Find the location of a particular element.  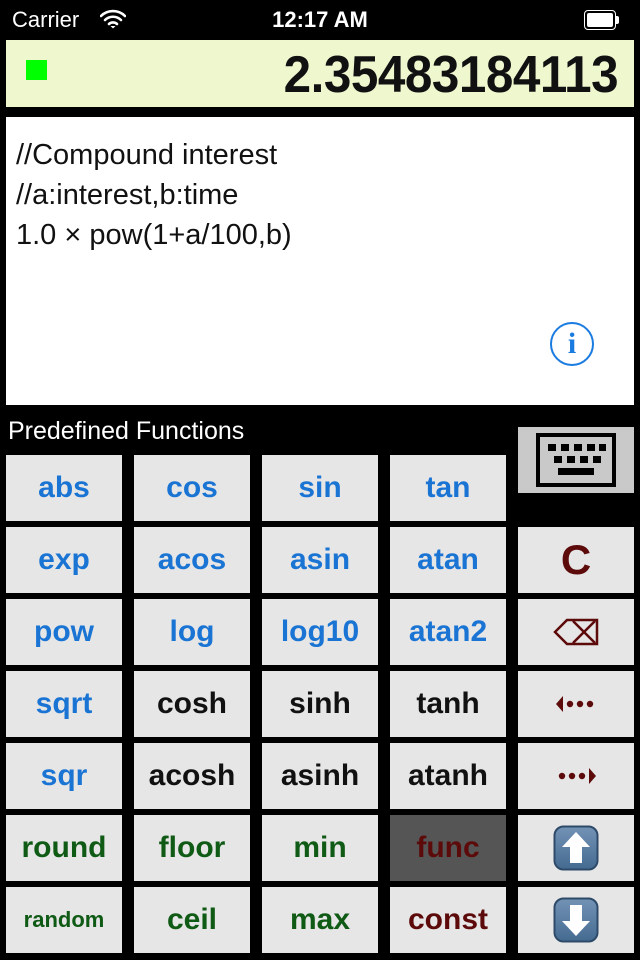

expression-line: //a:interest,b:time is located at coordinates (127, 195).